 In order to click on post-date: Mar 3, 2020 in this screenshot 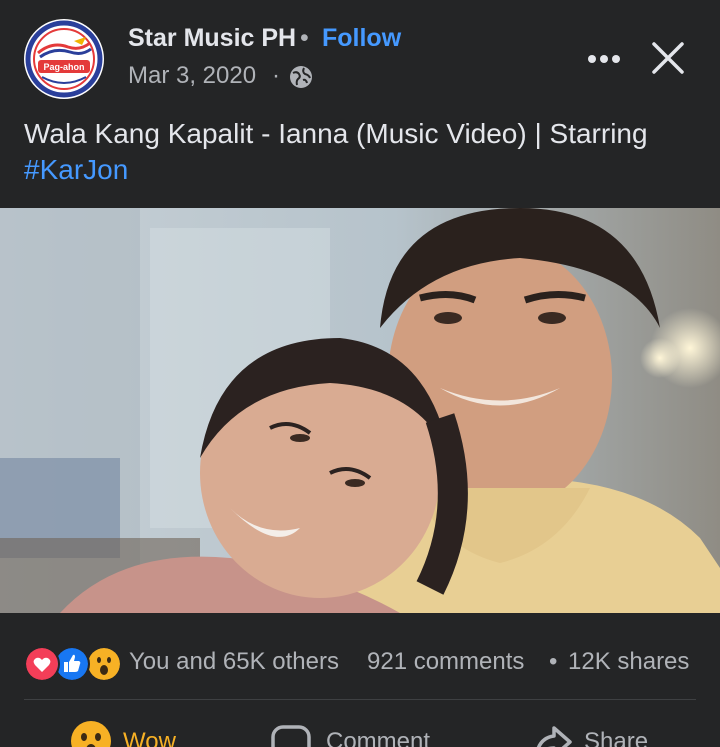, I will do `click(192, 76)`.